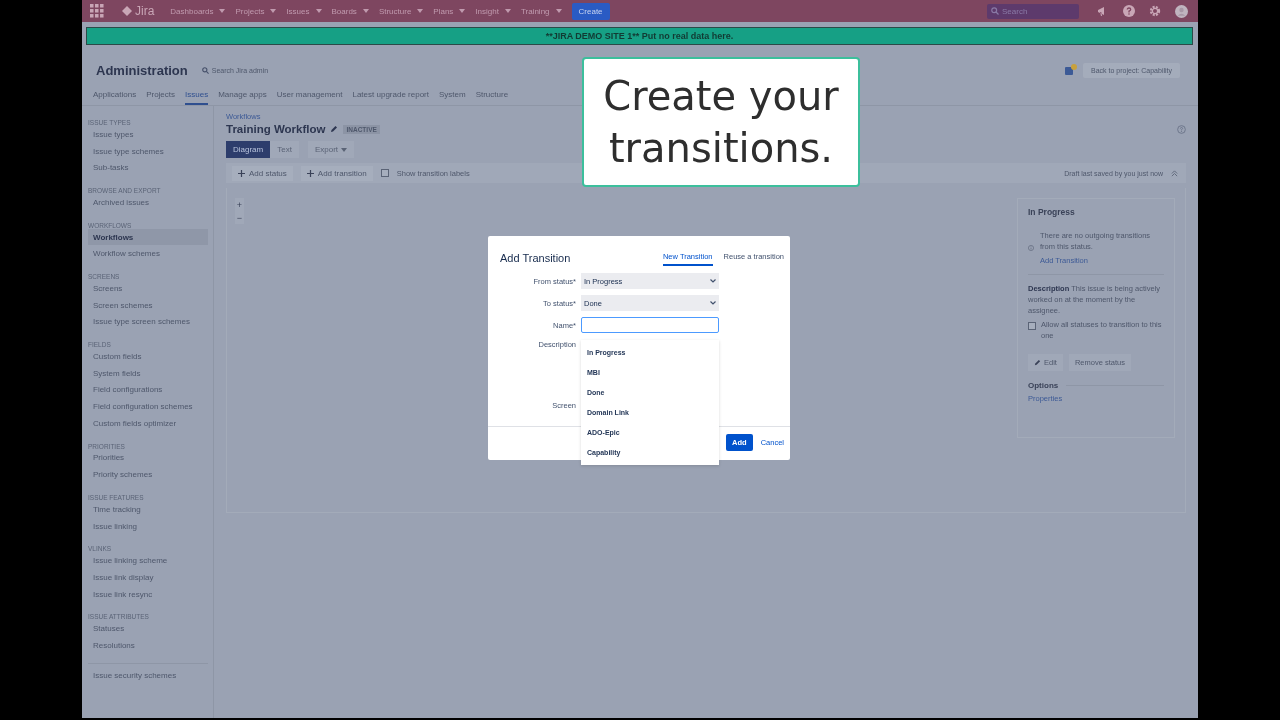 The height and width of the screenshot is (720, 1280). What do you see at coordinates (148, 202) in the screenshot?
I see `sidebar-item: Archived issues` at bounding box center [148, 202].